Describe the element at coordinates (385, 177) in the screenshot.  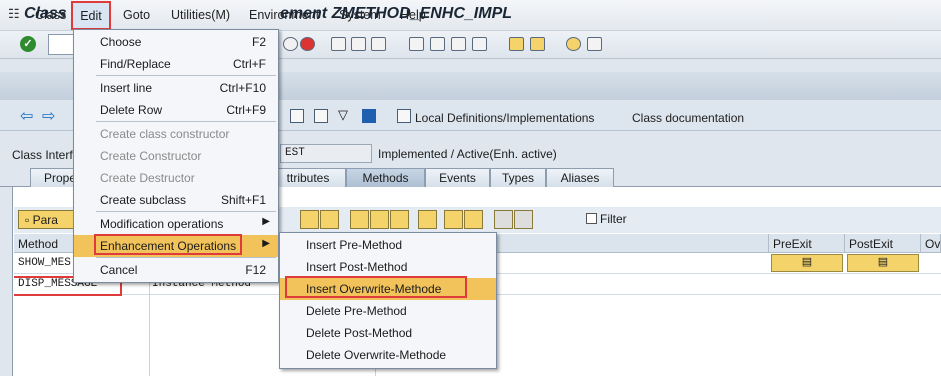
I see `tab-methods: Methods` at that location.